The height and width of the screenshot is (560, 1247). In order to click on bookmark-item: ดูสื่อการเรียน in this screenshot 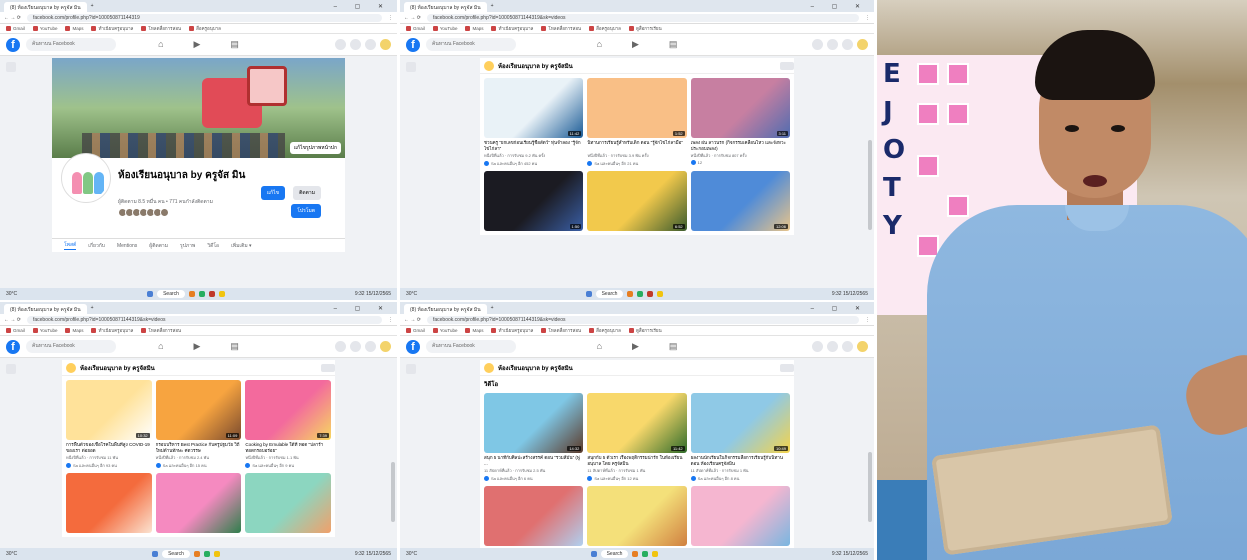, I will do `click(645, 330)`.